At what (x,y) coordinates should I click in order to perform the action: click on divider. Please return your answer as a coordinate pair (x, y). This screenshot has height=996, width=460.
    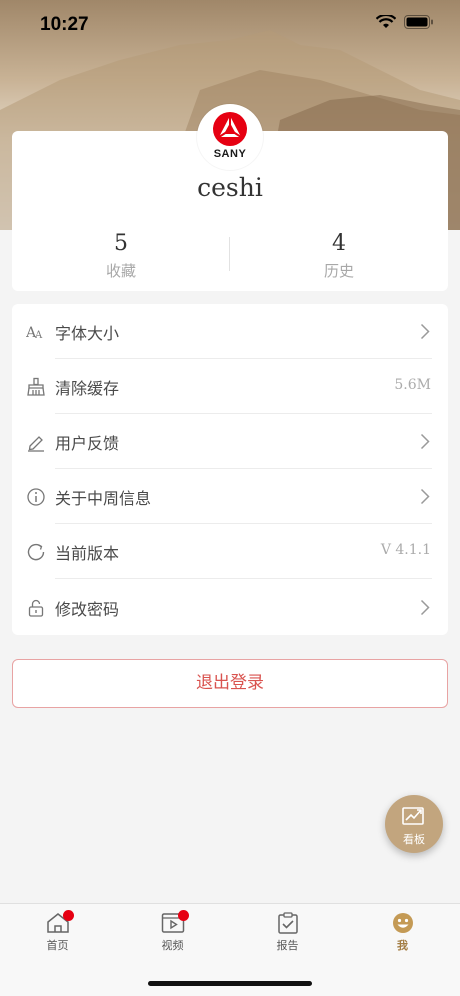
    Looking at the image, I should click on (243, 578).